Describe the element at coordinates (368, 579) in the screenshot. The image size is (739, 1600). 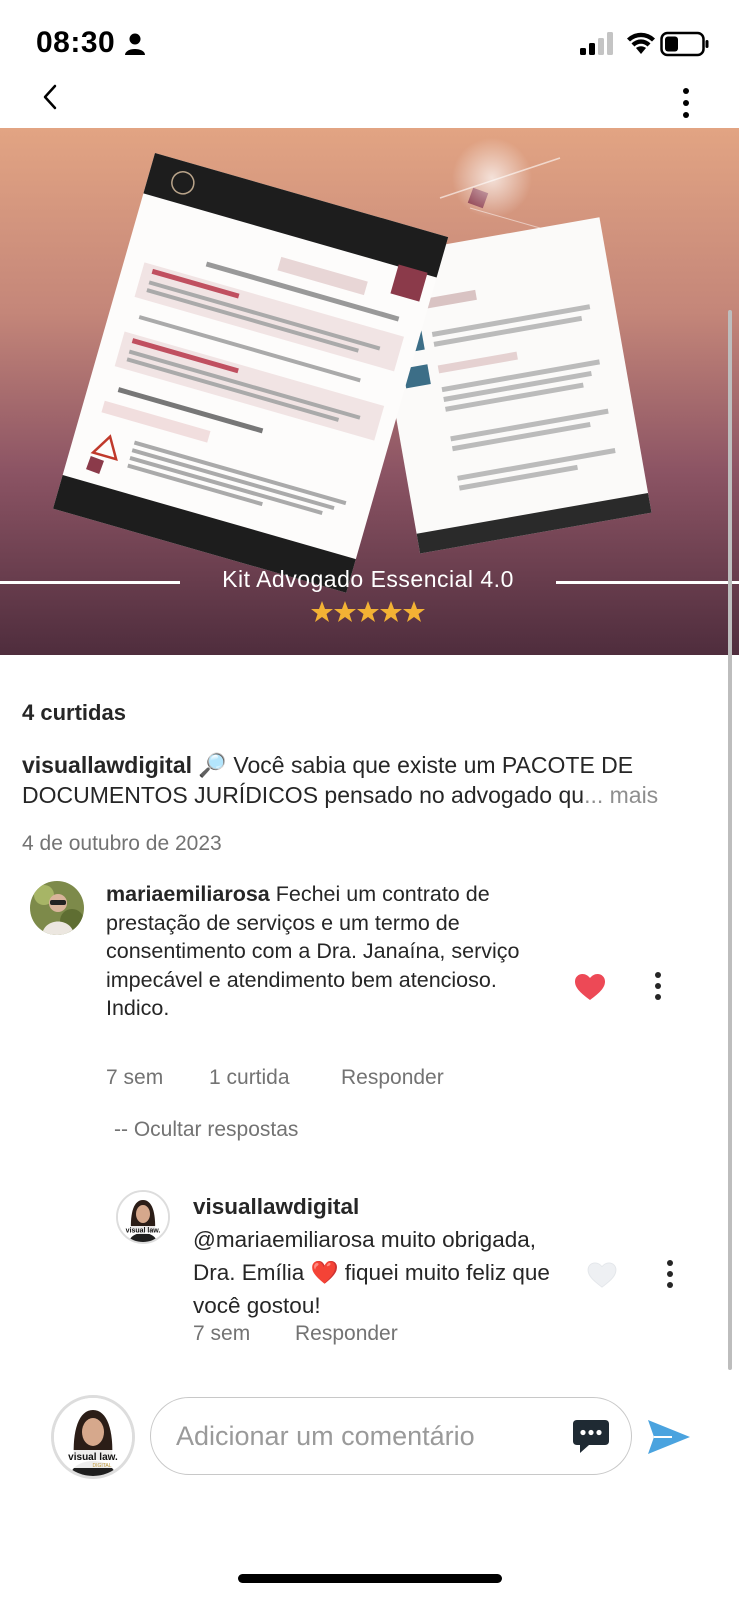
I see `hero-title: Kit Advogado Essencial 4.0` at that location.